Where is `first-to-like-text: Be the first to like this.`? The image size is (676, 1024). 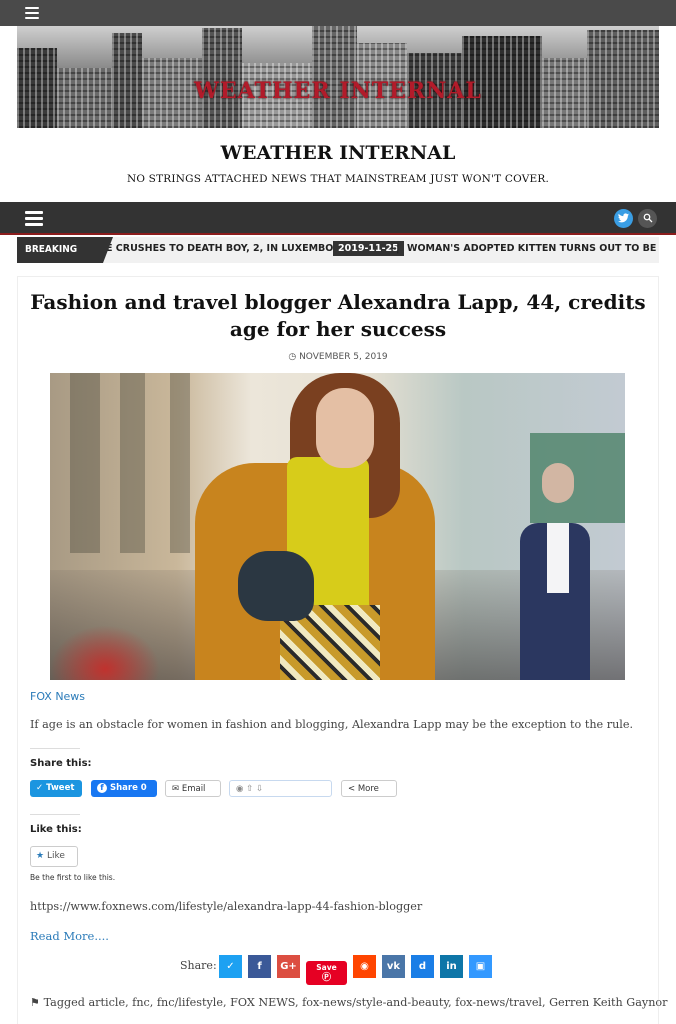 first-to-like-text: Be the first to like this. is located at coordinates (73, 877).